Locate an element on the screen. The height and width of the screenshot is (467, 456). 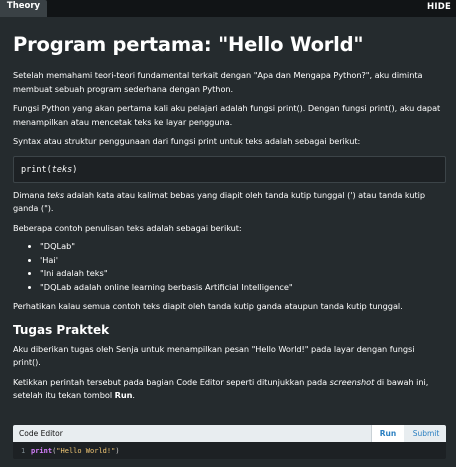
hide-button: HIDE is located at coordinates (439, 7).